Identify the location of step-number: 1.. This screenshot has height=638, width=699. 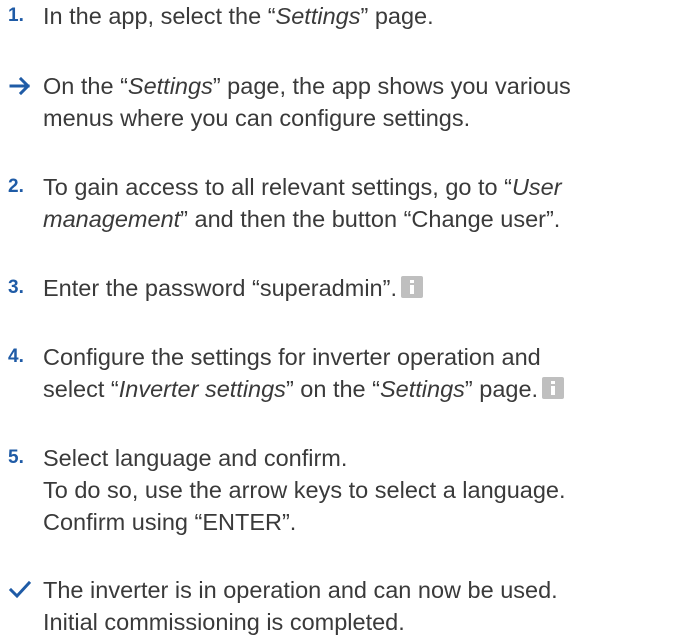
(16, 15).